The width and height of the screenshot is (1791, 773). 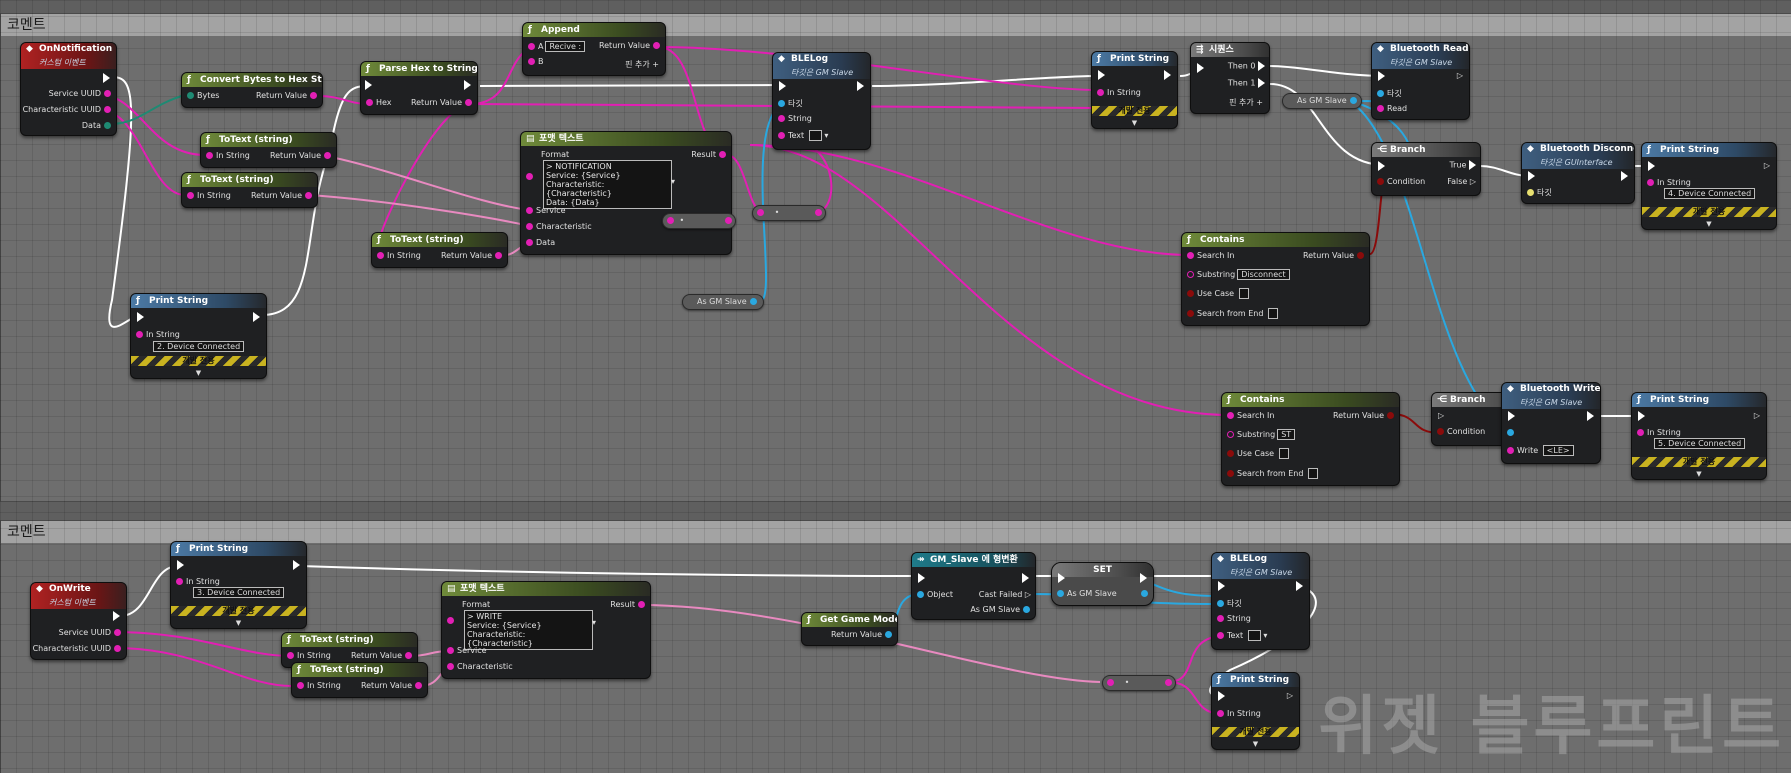 I want to click on branch-node: ⋲ Branch True Condition False ▷, so click(x=1426, y=169).